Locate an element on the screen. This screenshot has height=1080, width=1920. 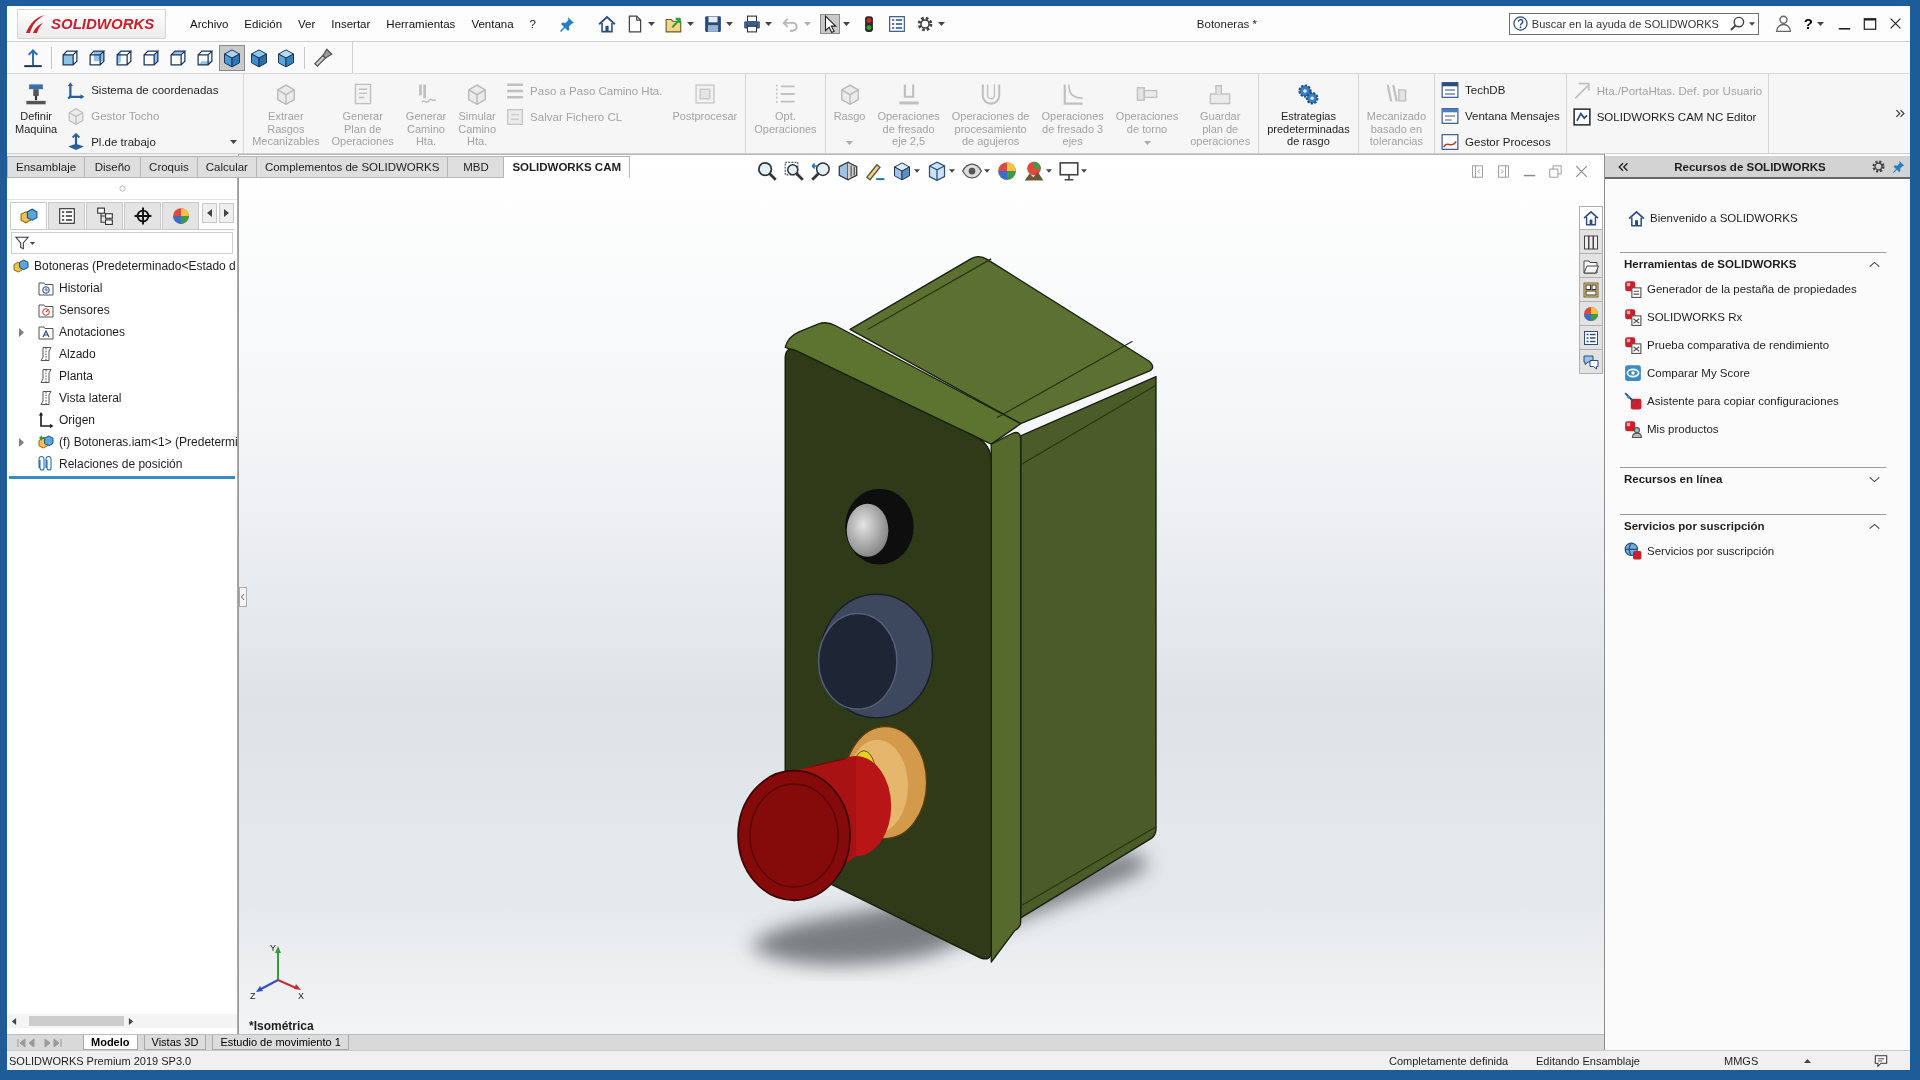
tree-item: Anotaciones is located at coordinates (92, 332).